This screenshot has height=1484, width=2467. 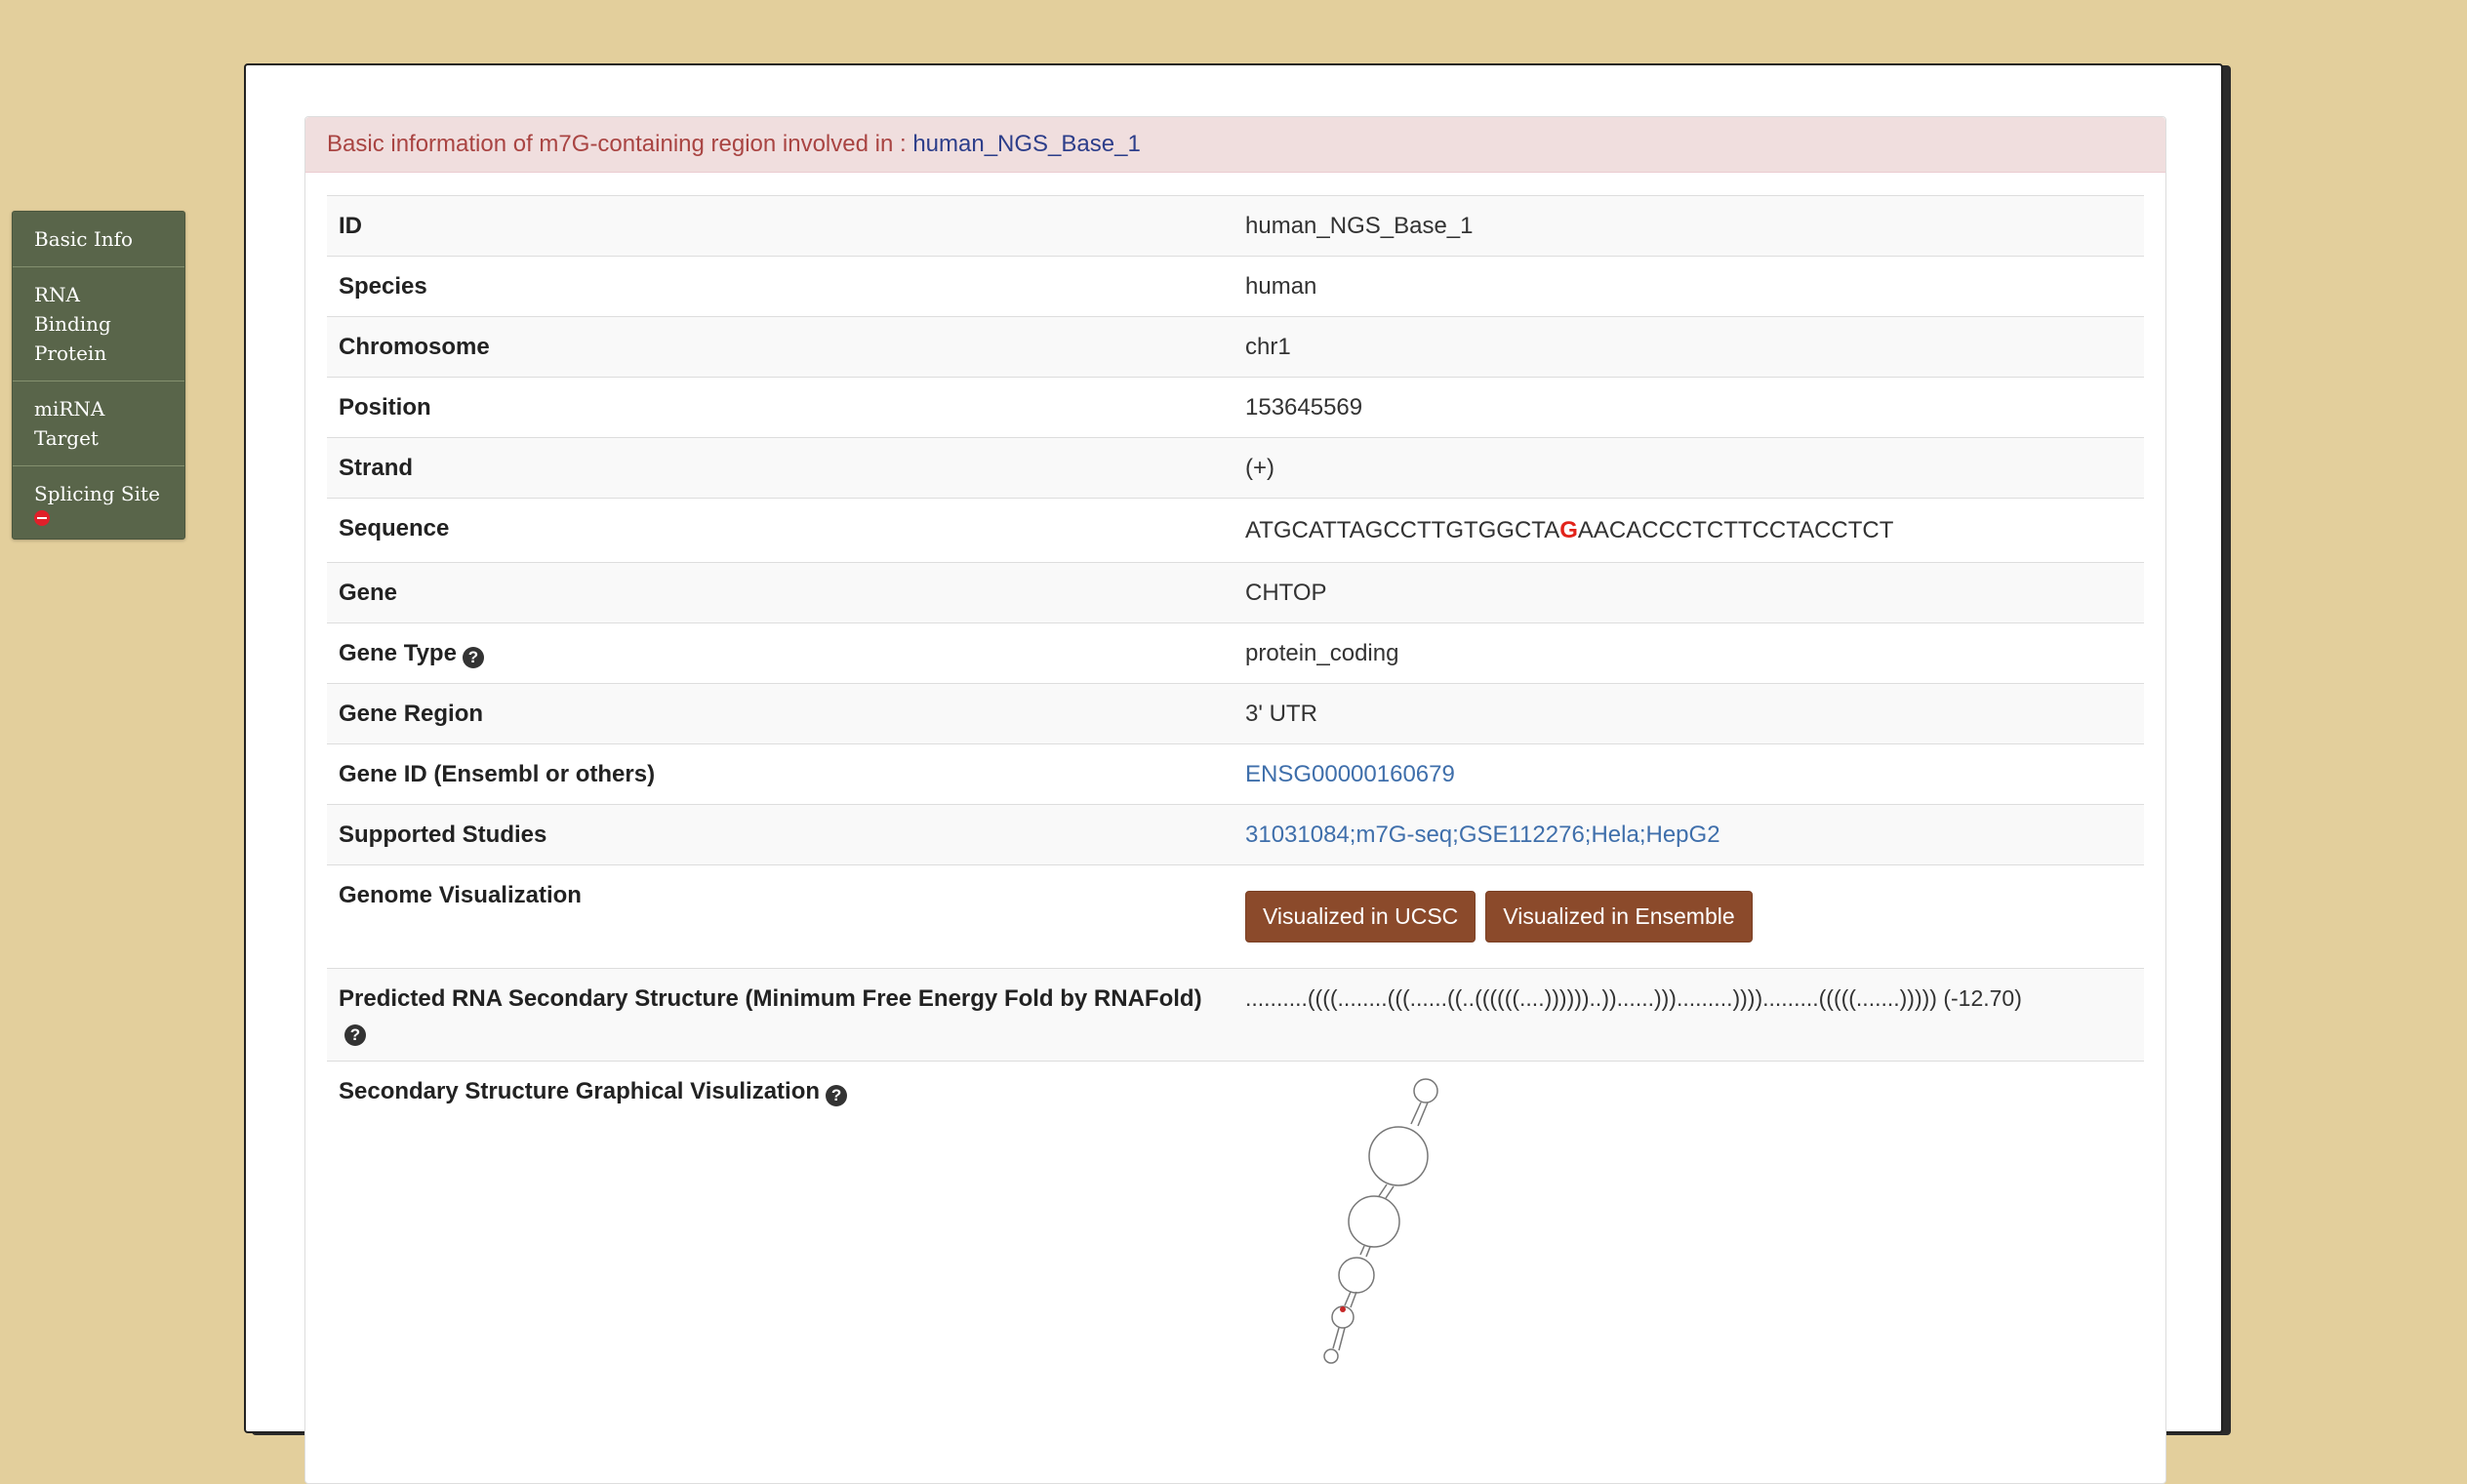 I want to click on genome-vis-buttons: Visualized in UCSC Visualized in Ensemble, so click(x=1689, y=916).